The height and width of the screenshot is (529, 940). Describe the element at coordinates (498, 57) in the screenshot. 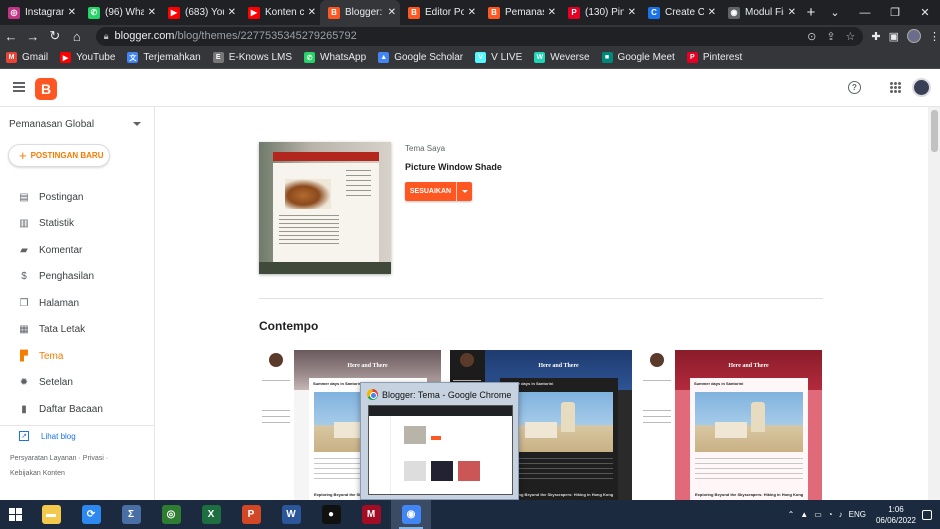

I see `bookmark-item: V V LIVE` at that location.